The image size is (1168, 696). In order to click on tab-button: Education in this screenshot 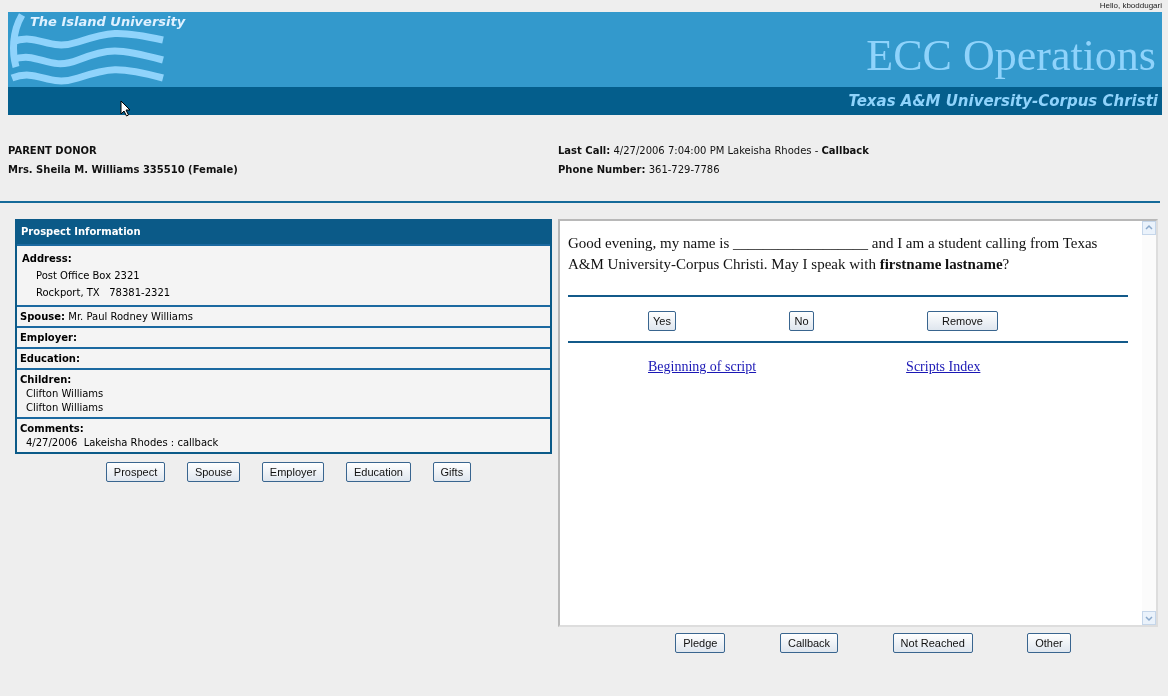, I will do `click(378, 472)`.